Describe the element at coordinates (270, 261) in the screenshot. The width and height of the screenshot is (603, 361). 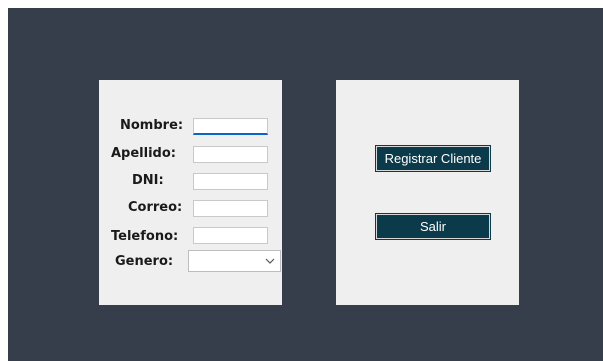
I see `chevron-down-icon` at that location.